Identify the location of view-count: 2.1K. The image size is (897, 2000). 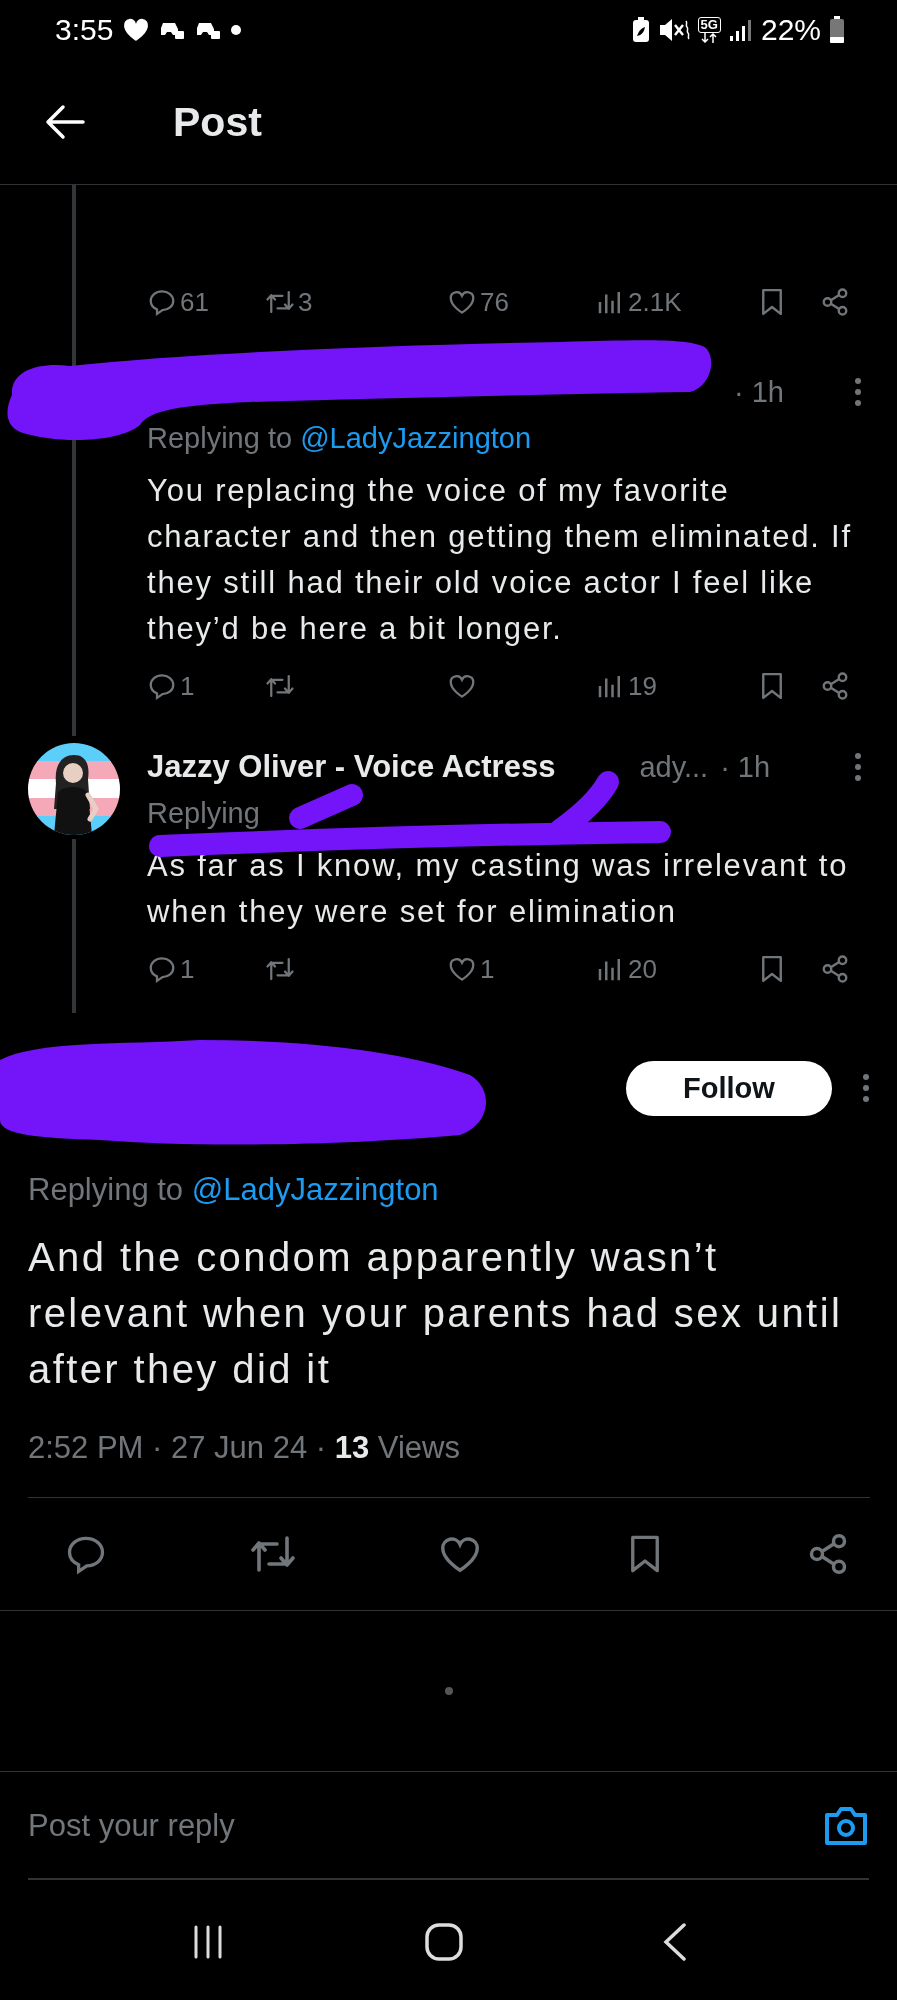
(655, 302).